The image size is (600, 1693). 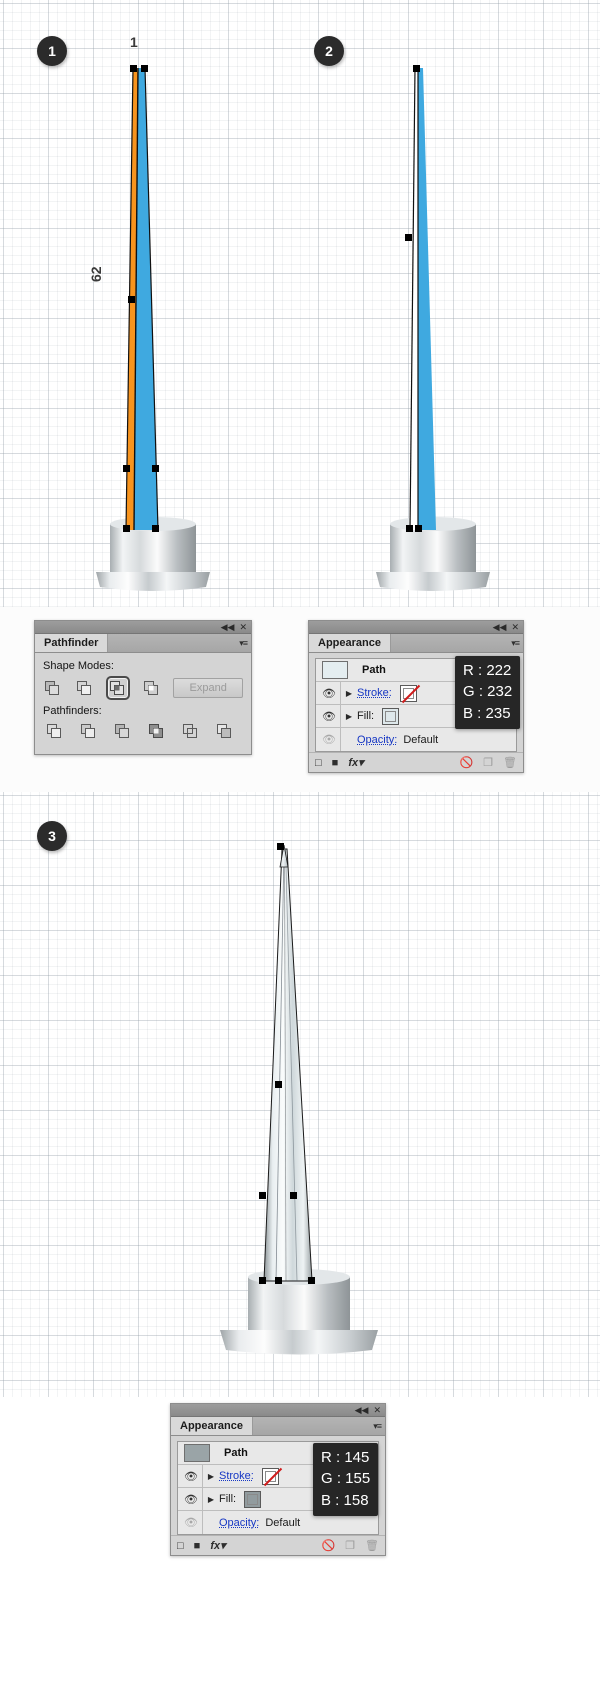 What do you see at coordinates (143, 731) in the screenshot?
I see `pathfinders-row` at bounding box center [143, 731].